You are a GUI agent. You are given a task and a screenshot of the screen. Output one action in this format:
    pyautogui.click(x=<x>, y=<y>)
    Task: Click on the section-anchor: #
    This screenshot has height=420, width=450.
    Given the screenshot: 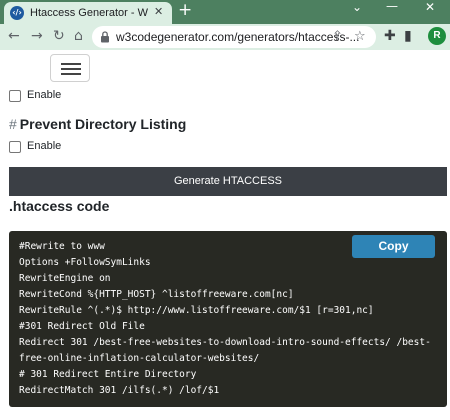 What is the action you would take?
    pyautogui.click(x=13, y=124)
    